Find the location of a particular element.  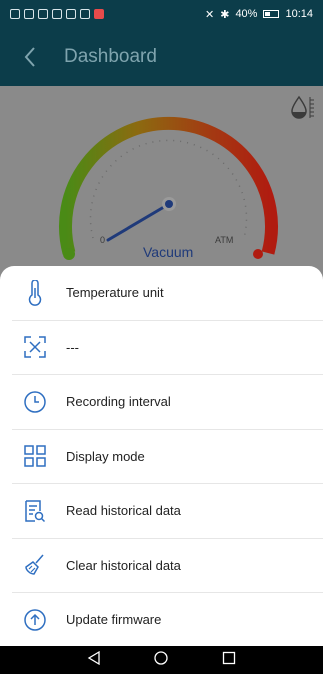

menu-item-label: Read historical data is located at coordinates (123, 511).